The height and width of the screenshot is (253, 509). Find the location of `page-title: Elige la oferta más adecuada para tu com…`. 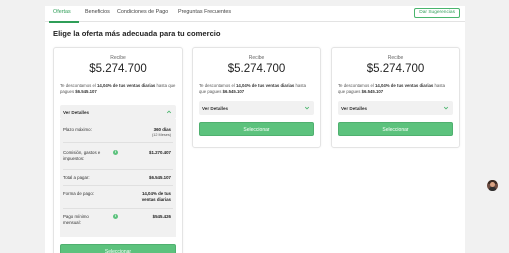

page-title: Elige la oferta más adecuada para tu com… is located at coordinates (137, 33).